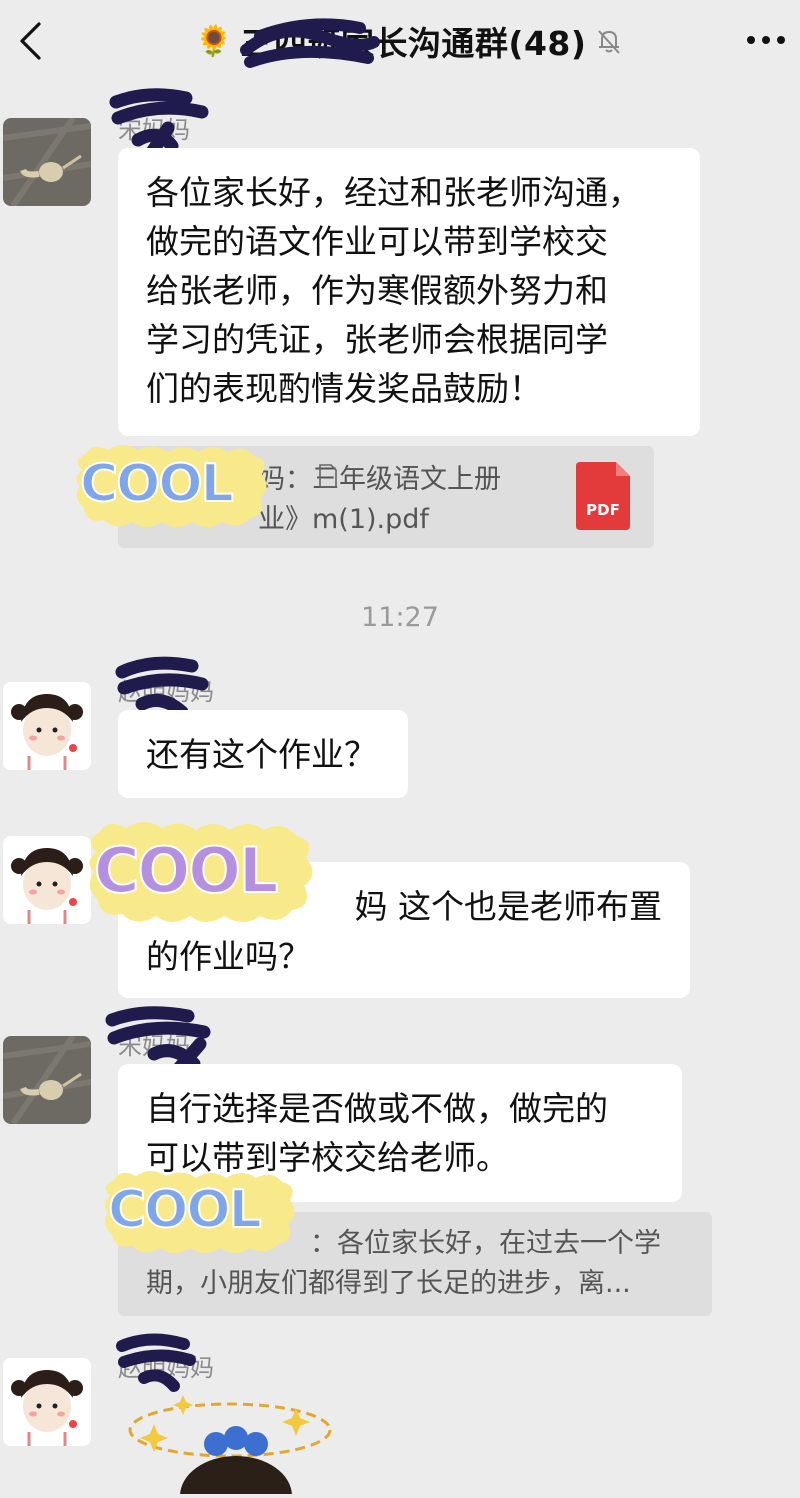 This screenshot has width=800, height=1498. What do you see at coordinates (228, 956) in the screenshot?
I see `message-text: 的作业吗？` at bounding box center [228, 956].